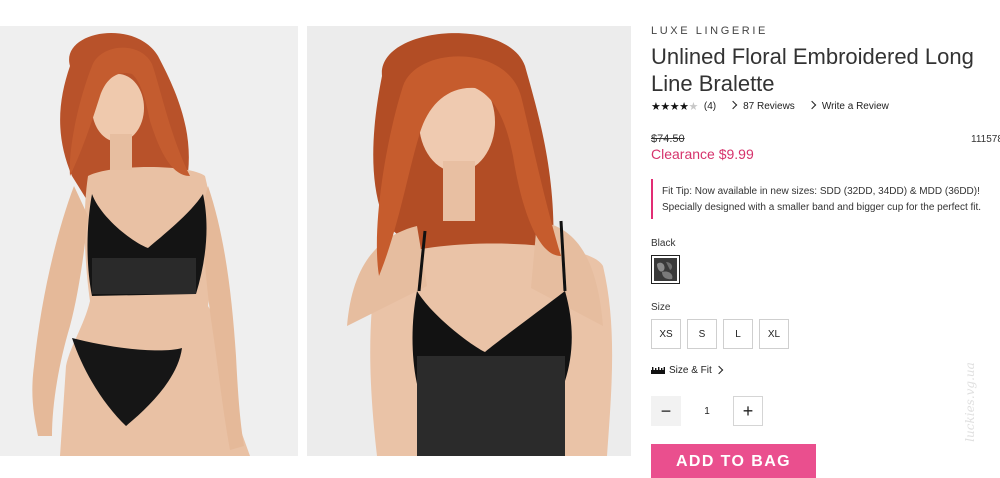 This screenshot has width=1000, height=478. I want to click on clearance-price: Clearance $9.99, so click(702, 154).